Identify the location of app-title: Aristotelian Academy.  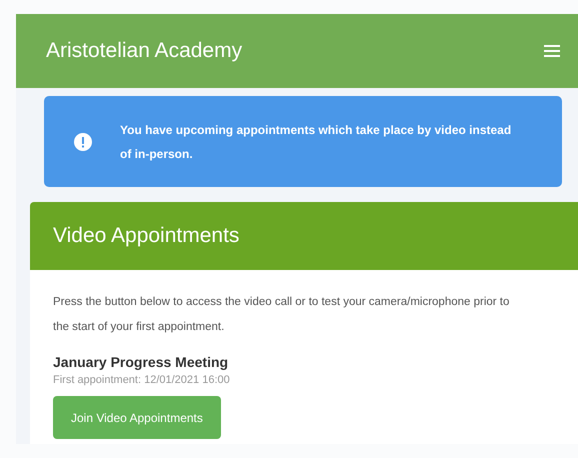
(144, 51).